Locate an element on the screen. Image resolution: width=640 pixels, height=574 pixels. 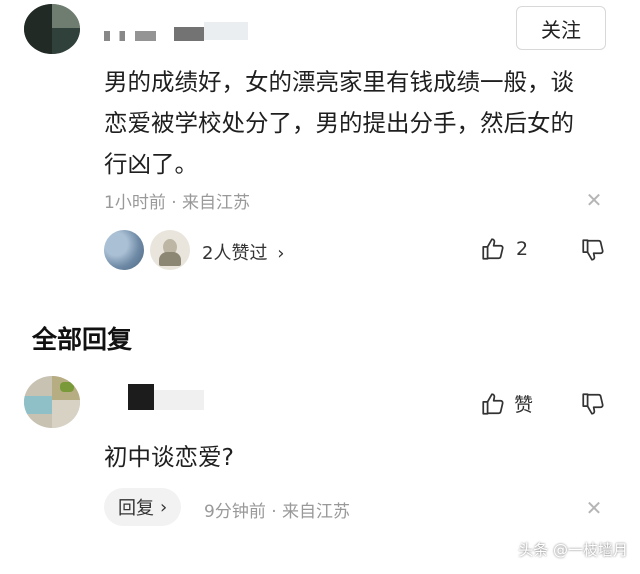
watermark: 头条 @一枝墙月 is located at coordinates (573, 550).